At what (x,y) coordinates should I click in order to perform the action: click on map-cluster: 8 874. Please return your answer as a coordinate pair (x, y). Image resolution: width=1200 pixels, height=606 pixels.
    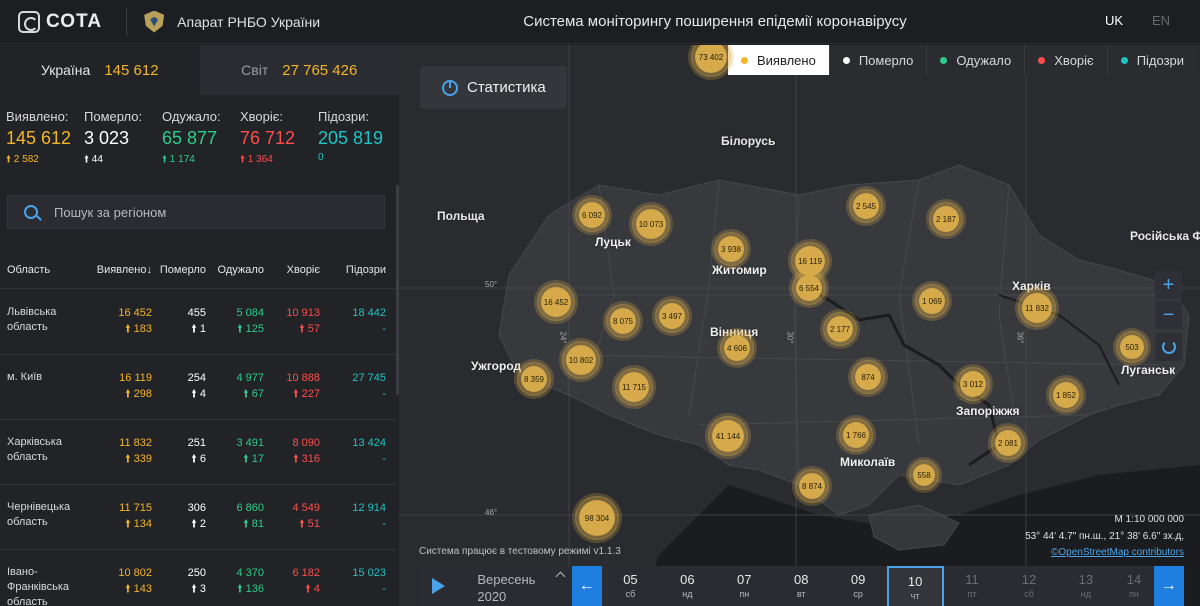
    Looking at the image, I should click on (812, 486).